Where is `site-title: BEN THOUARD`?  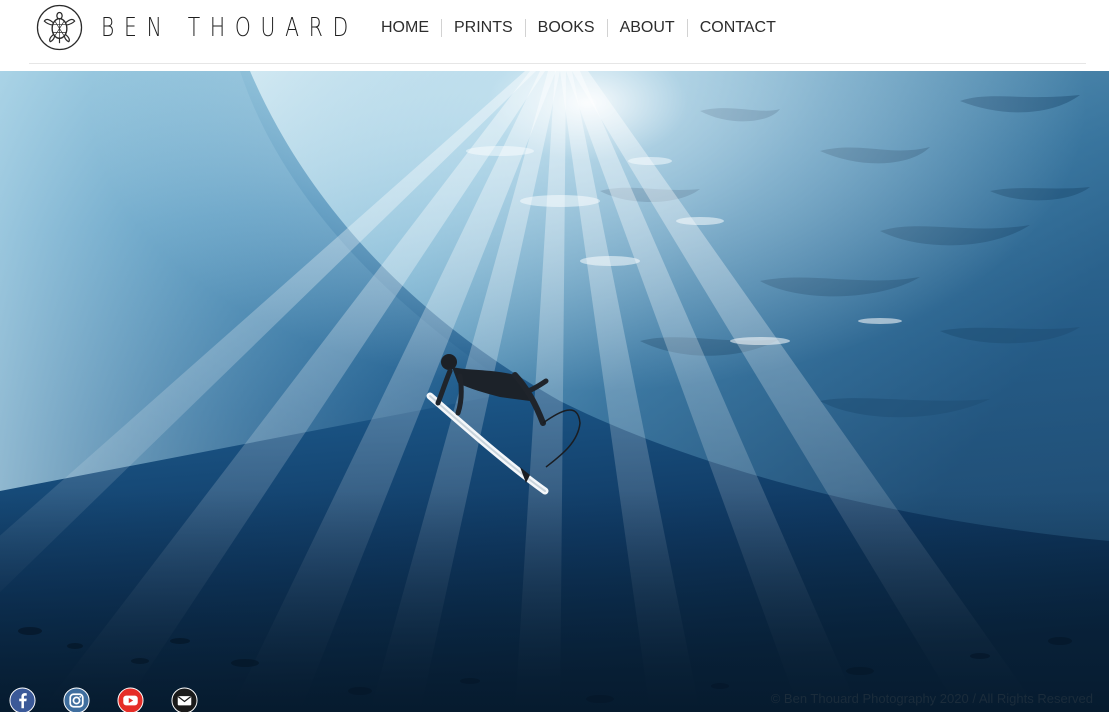 site-title: BEN THOUARD is located at coordinates (229, 27).